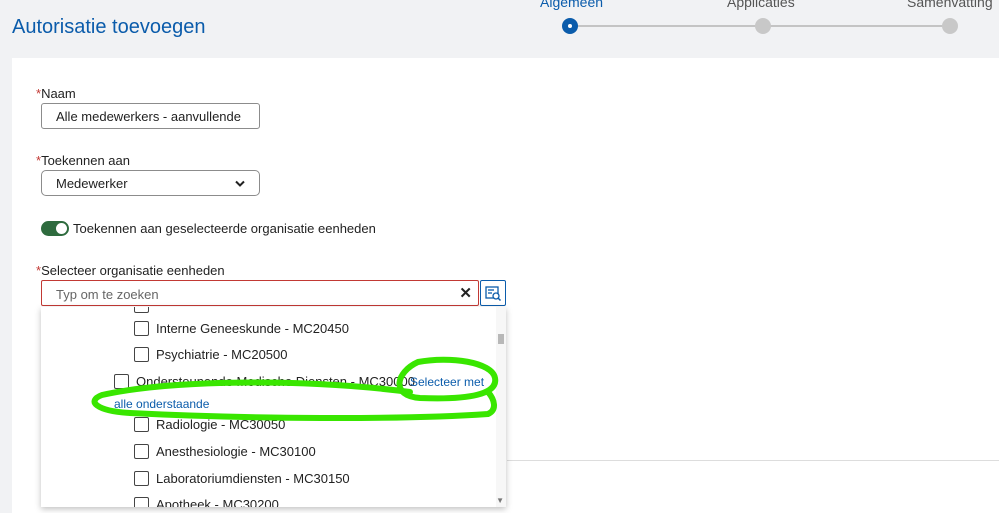 This screenshot has height=513, width=999. I want to click on tree-item: Anesthesiologie - MC30100, so click(225, 451).